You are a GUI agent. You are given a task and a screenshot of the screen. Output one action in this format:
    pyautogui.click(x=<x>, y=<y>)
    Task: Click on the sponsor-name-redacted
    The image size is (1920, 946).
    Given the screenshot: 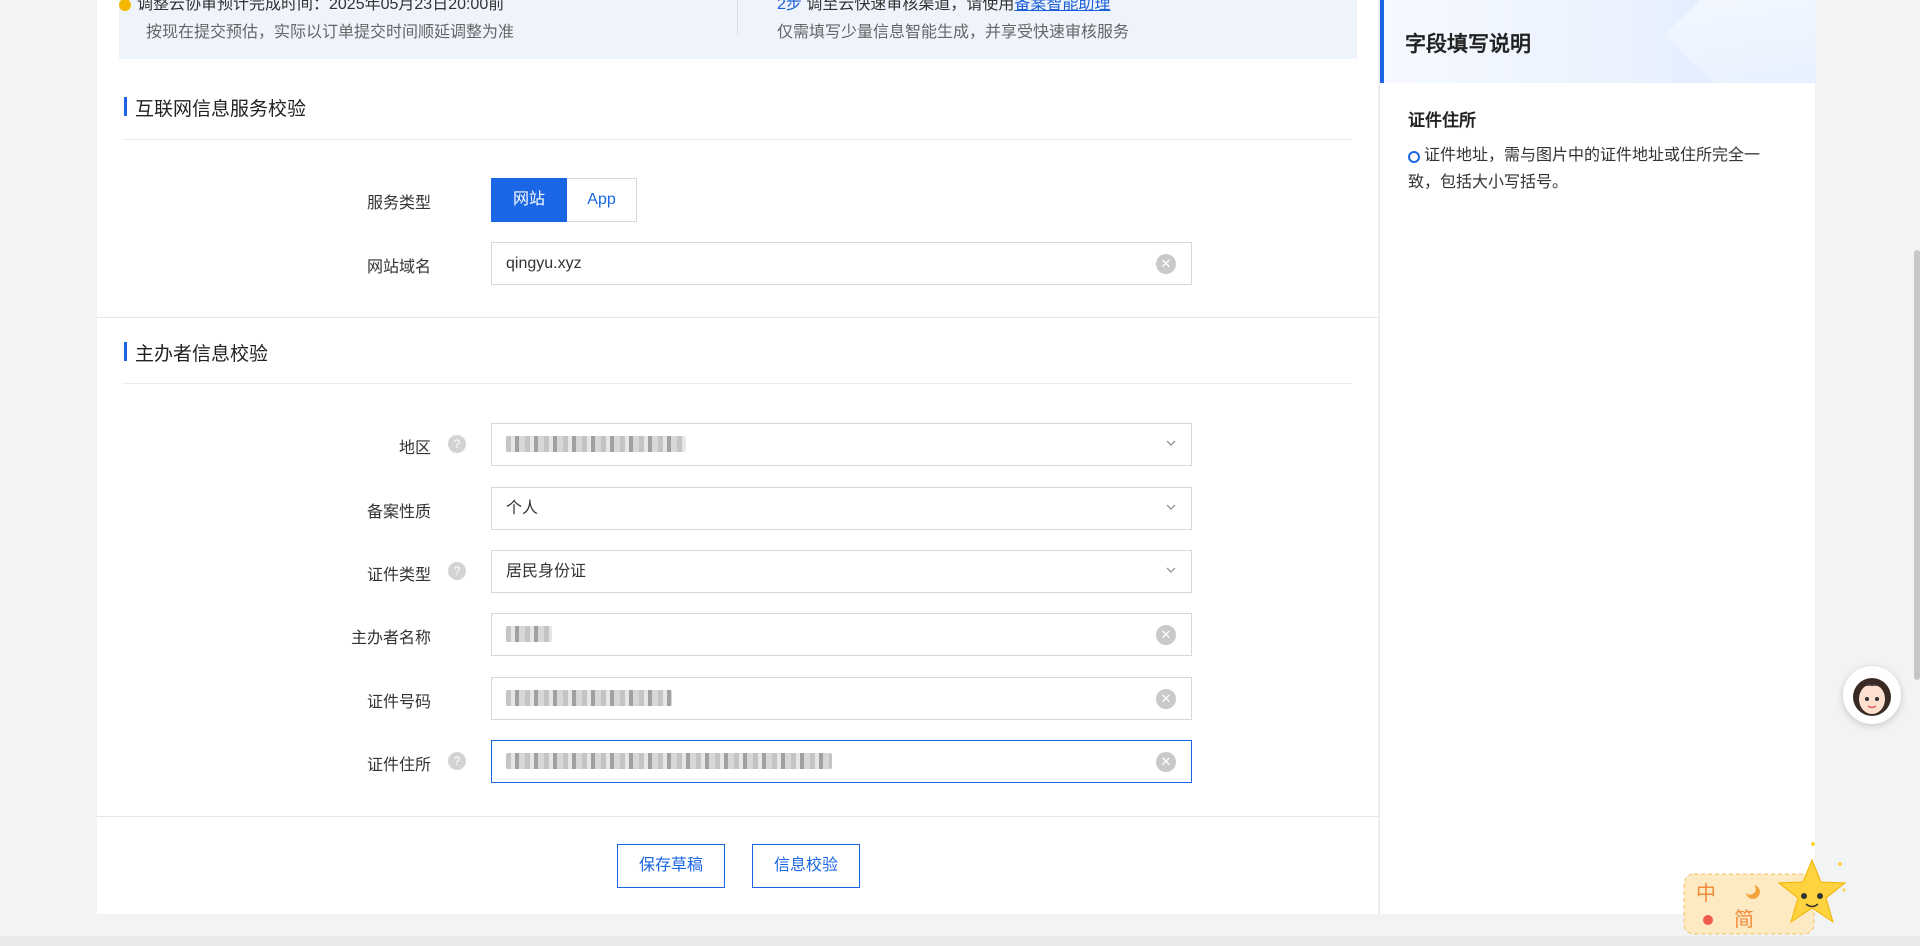 What is the action you would take?
    pyautogui.click(x=529, y=633)
    